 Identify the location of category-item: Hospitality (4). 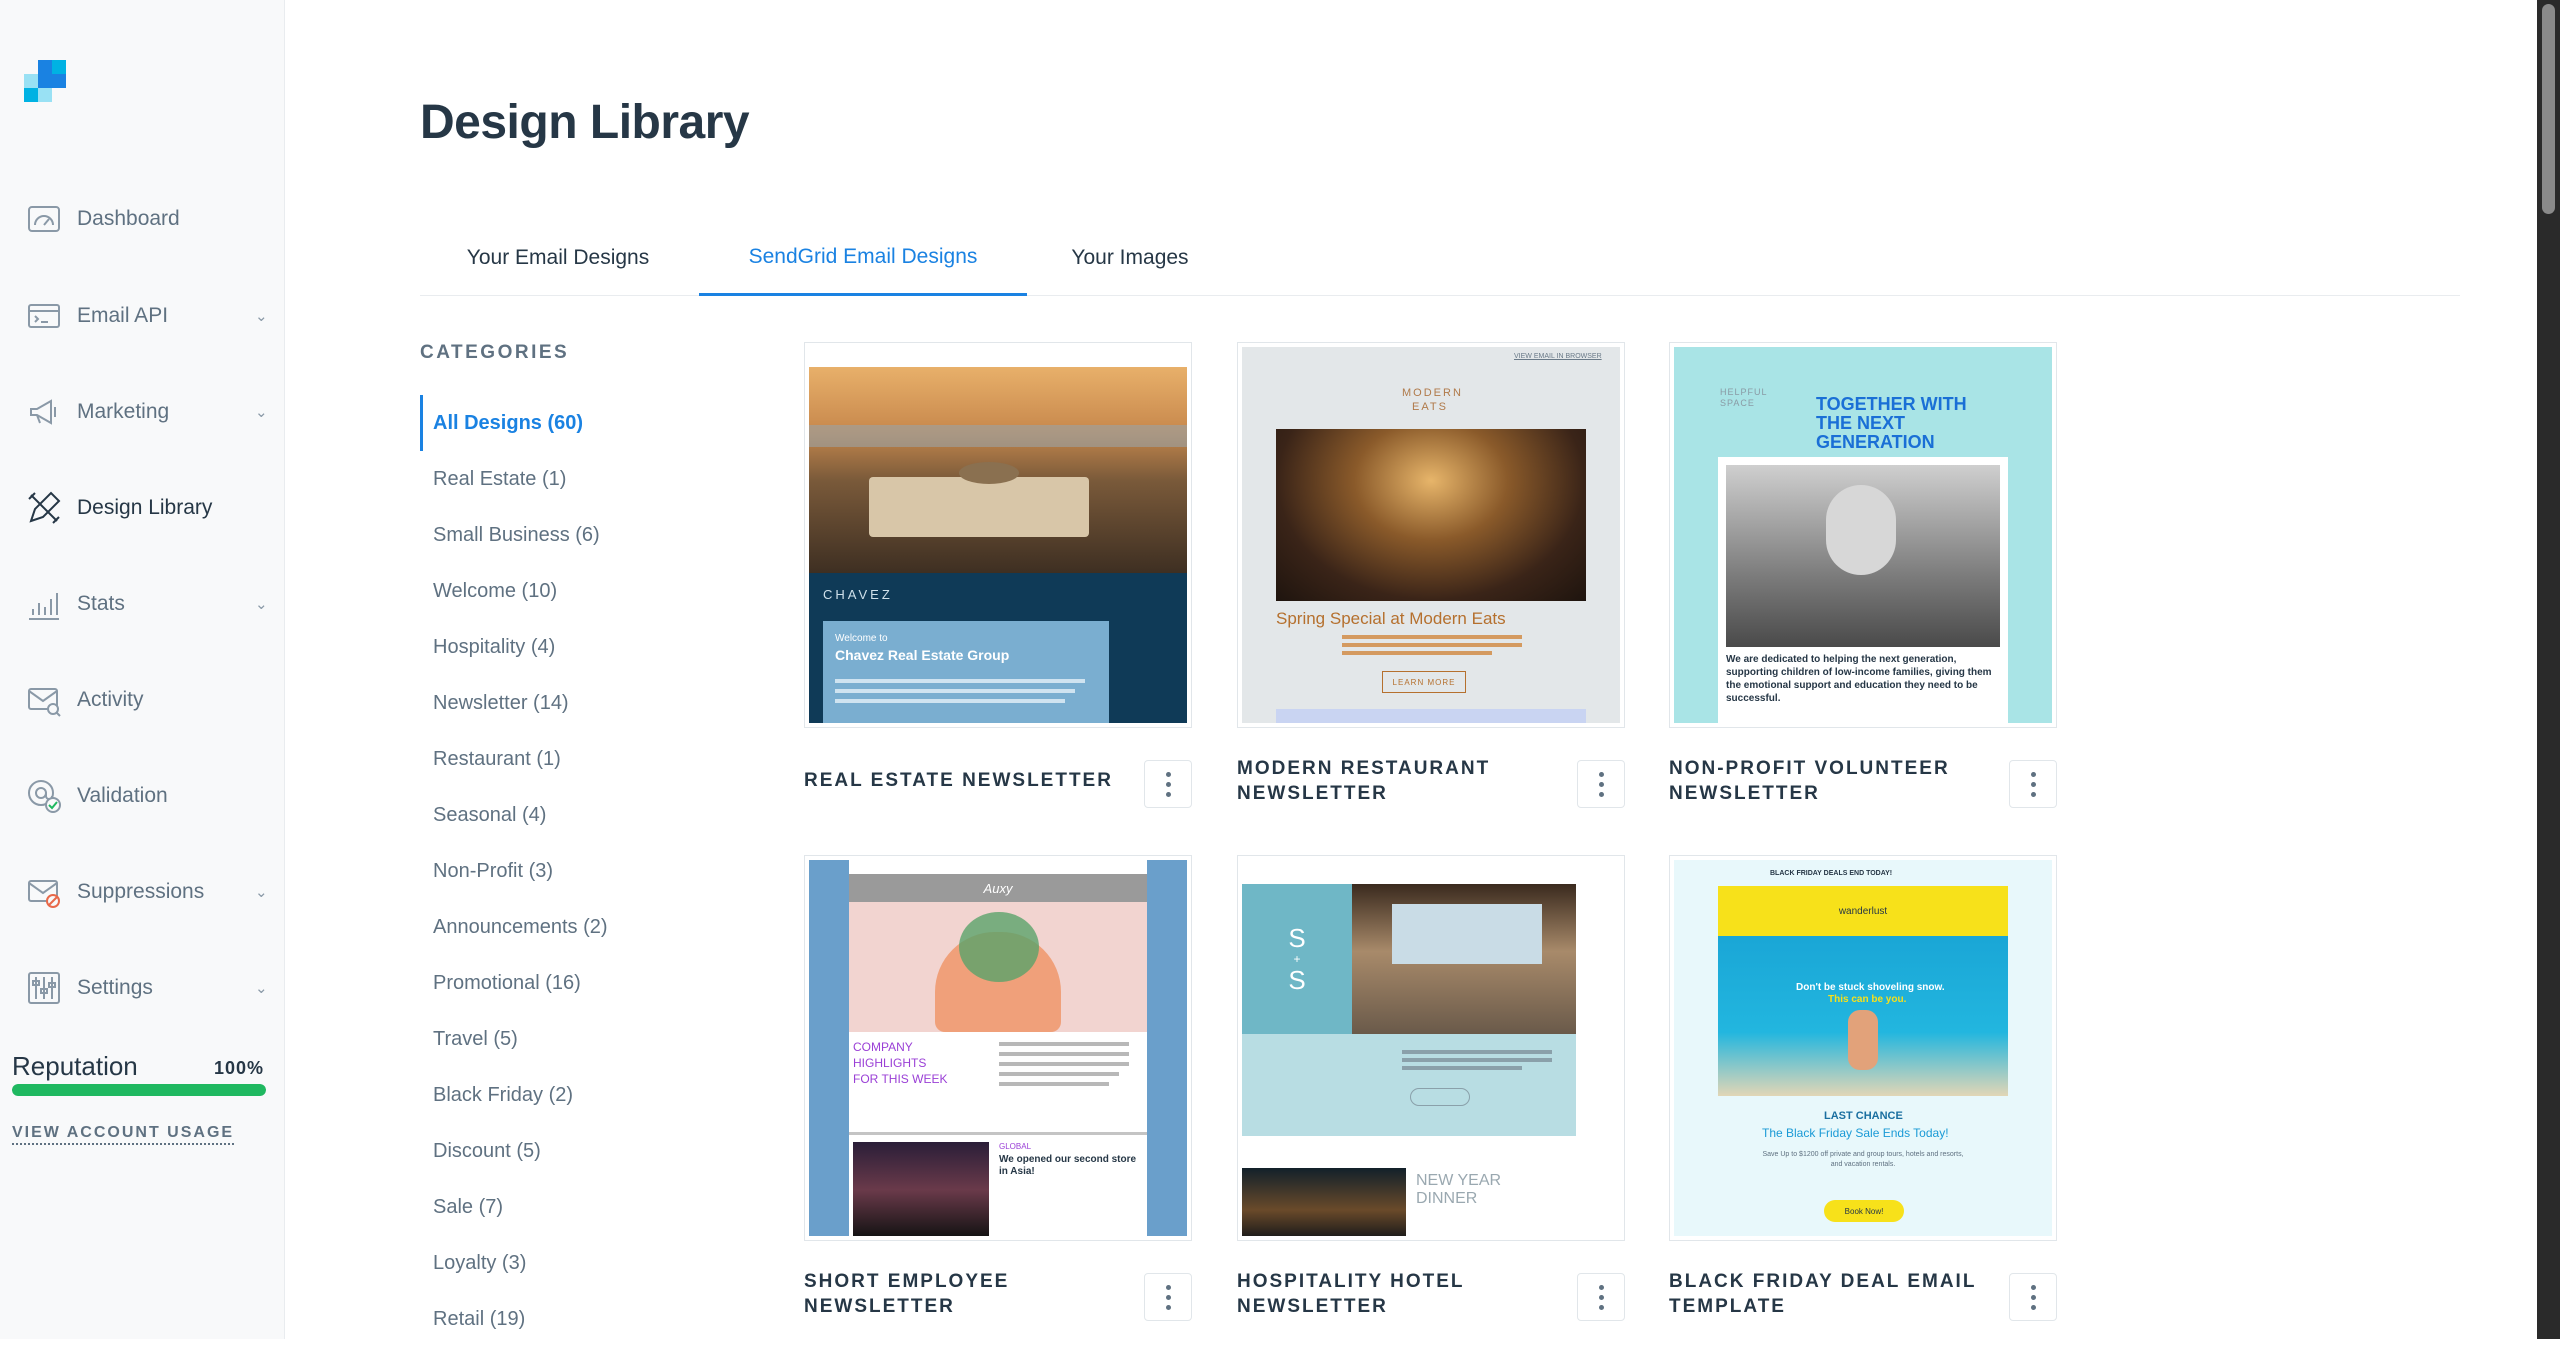
(550, 647).